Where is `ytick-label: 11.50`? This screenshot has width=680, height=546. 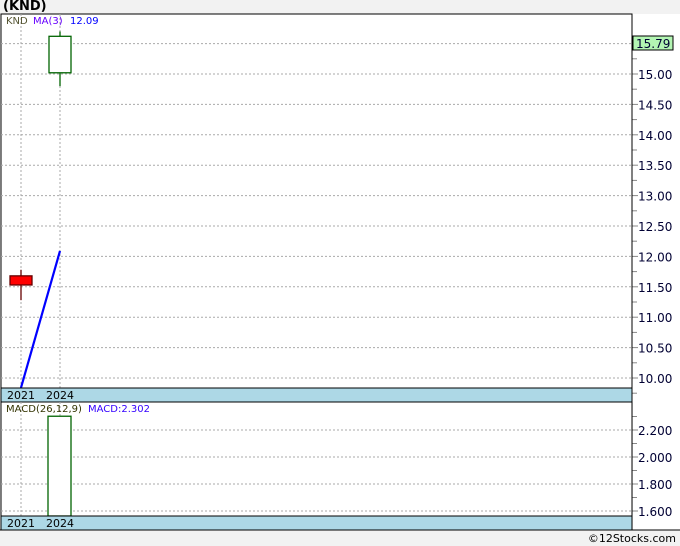 ytick-label: 11.50 is located at coordinates (655, 288).